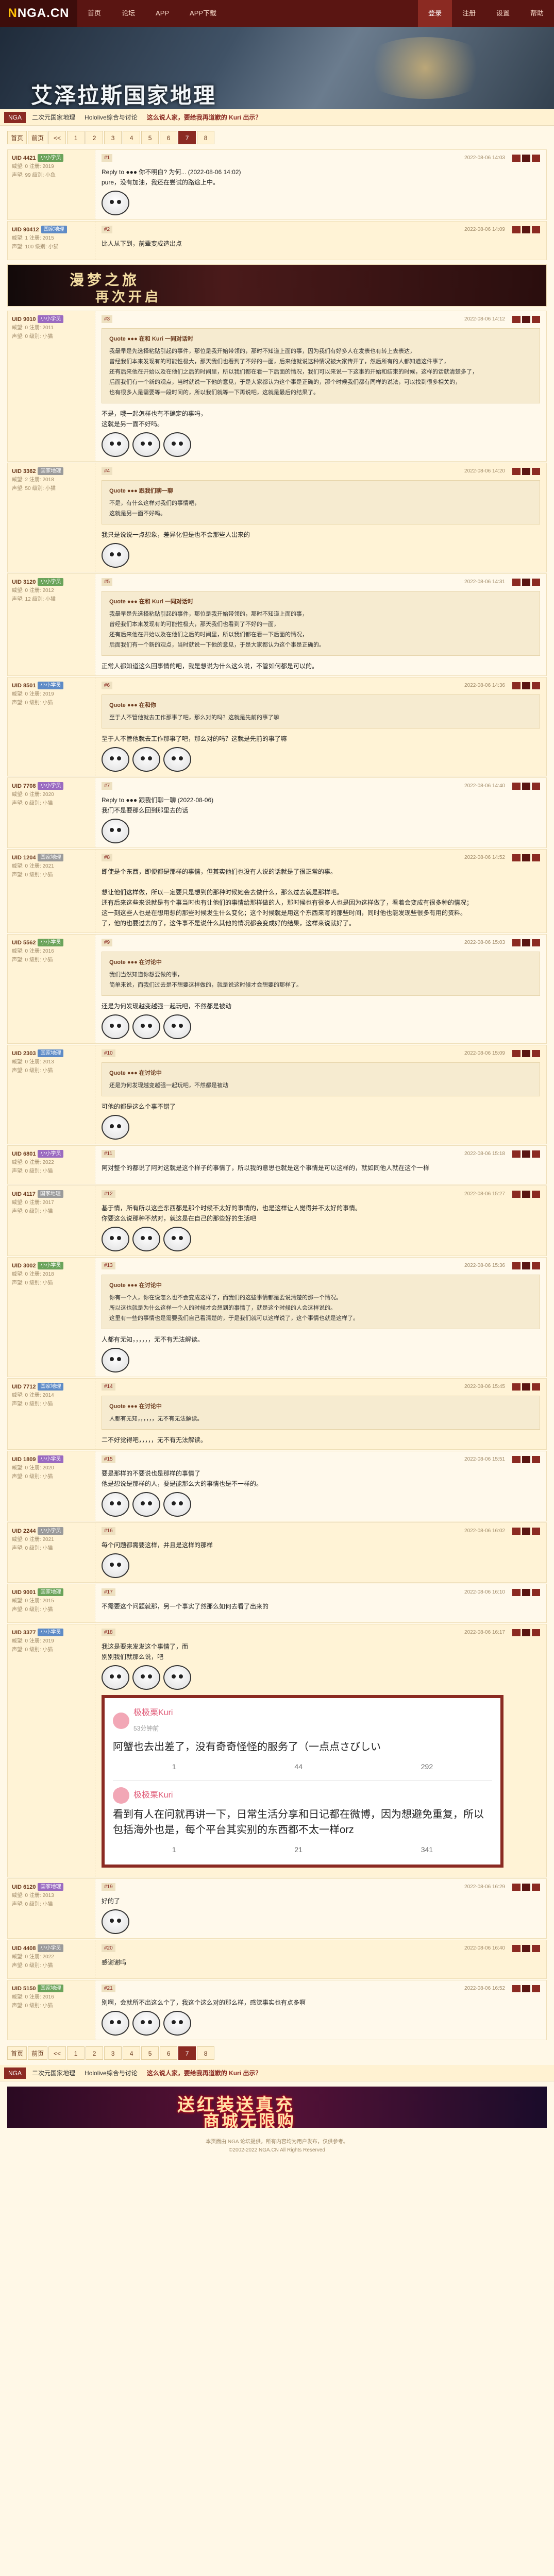  Describe the element at coordinates (95, 137) in the screenshot. I see `page-link: 2` at that location.